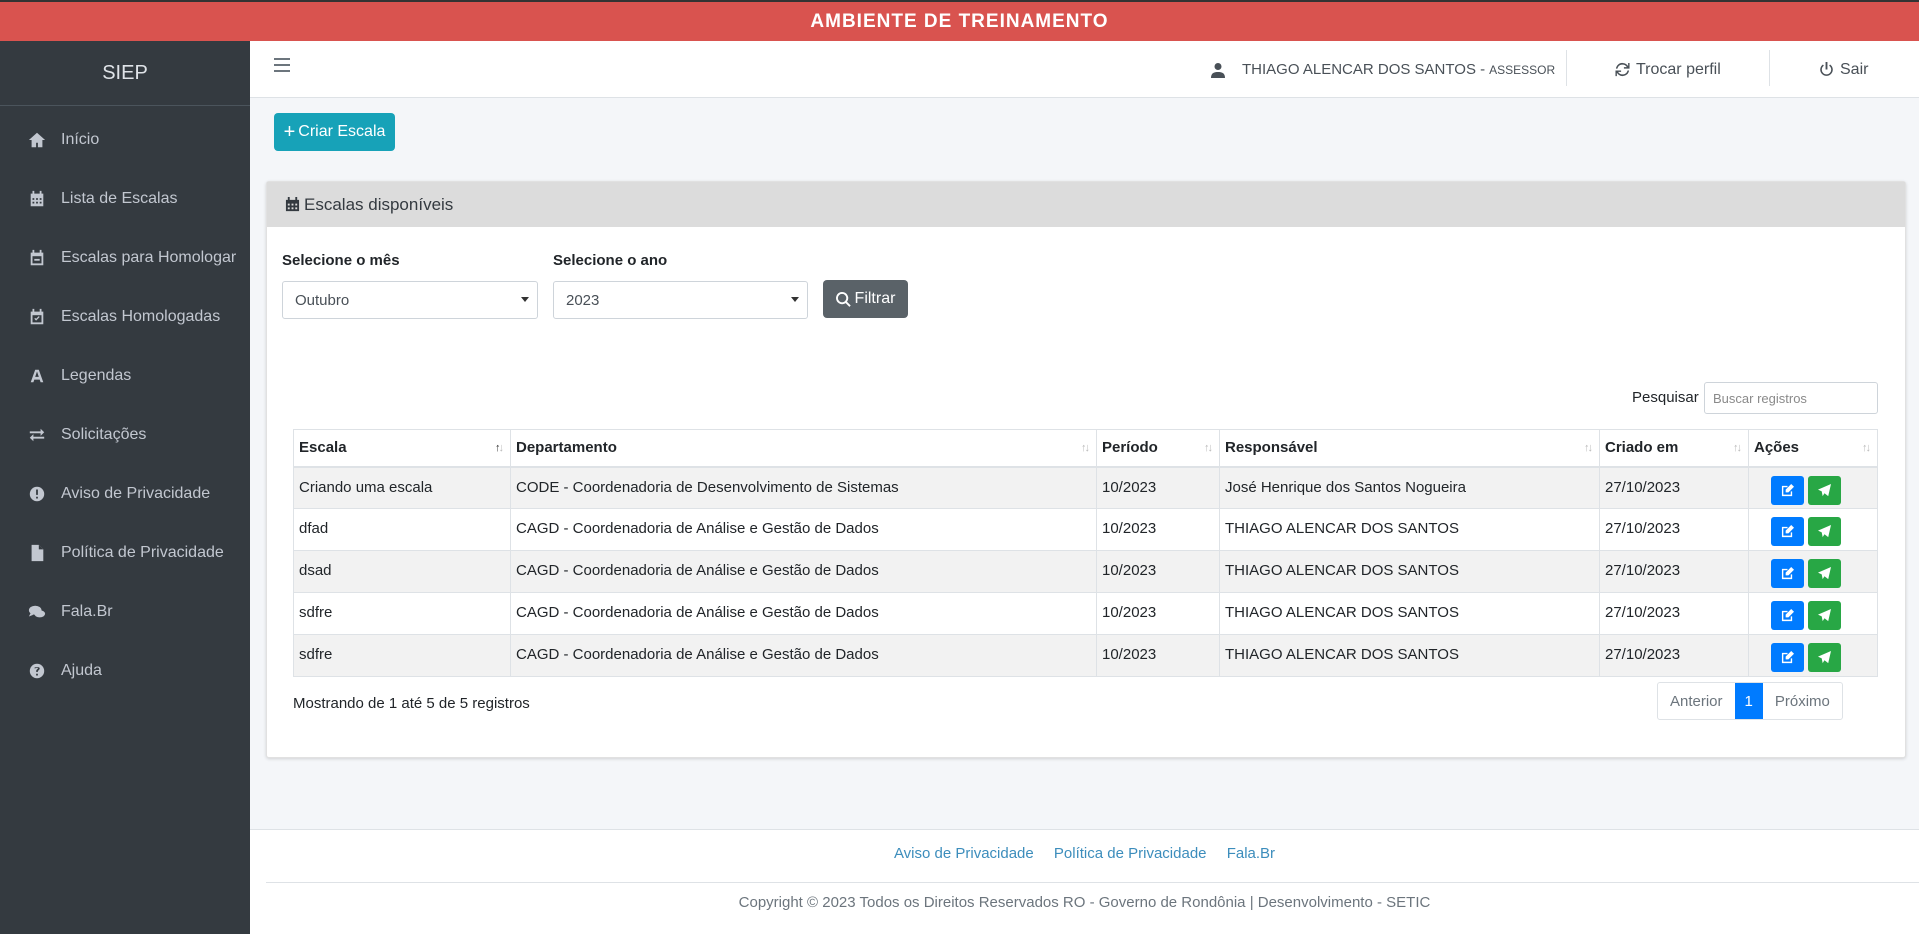  Describe the element at coordinates (402, 613) in the screenshot. I see `cell-escala: sdfre` at that location.